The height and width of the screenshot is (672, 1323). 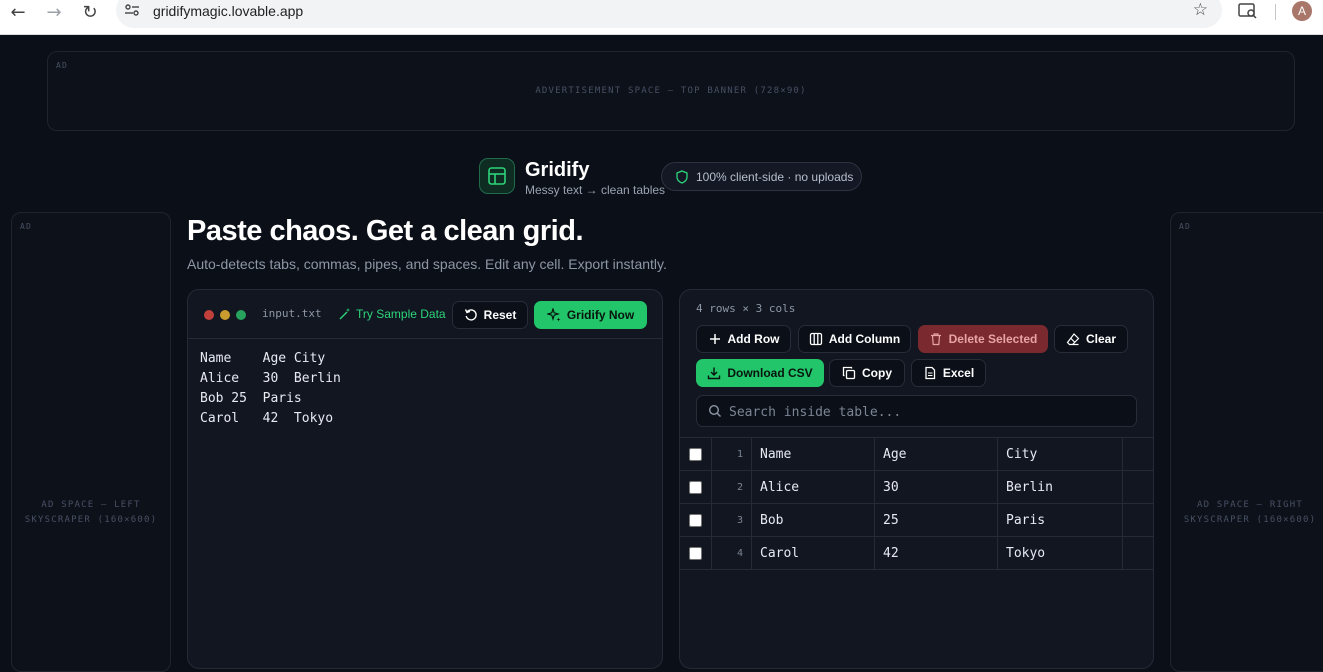 I want to click on back-icon: ←, so click(x=18, y=12).